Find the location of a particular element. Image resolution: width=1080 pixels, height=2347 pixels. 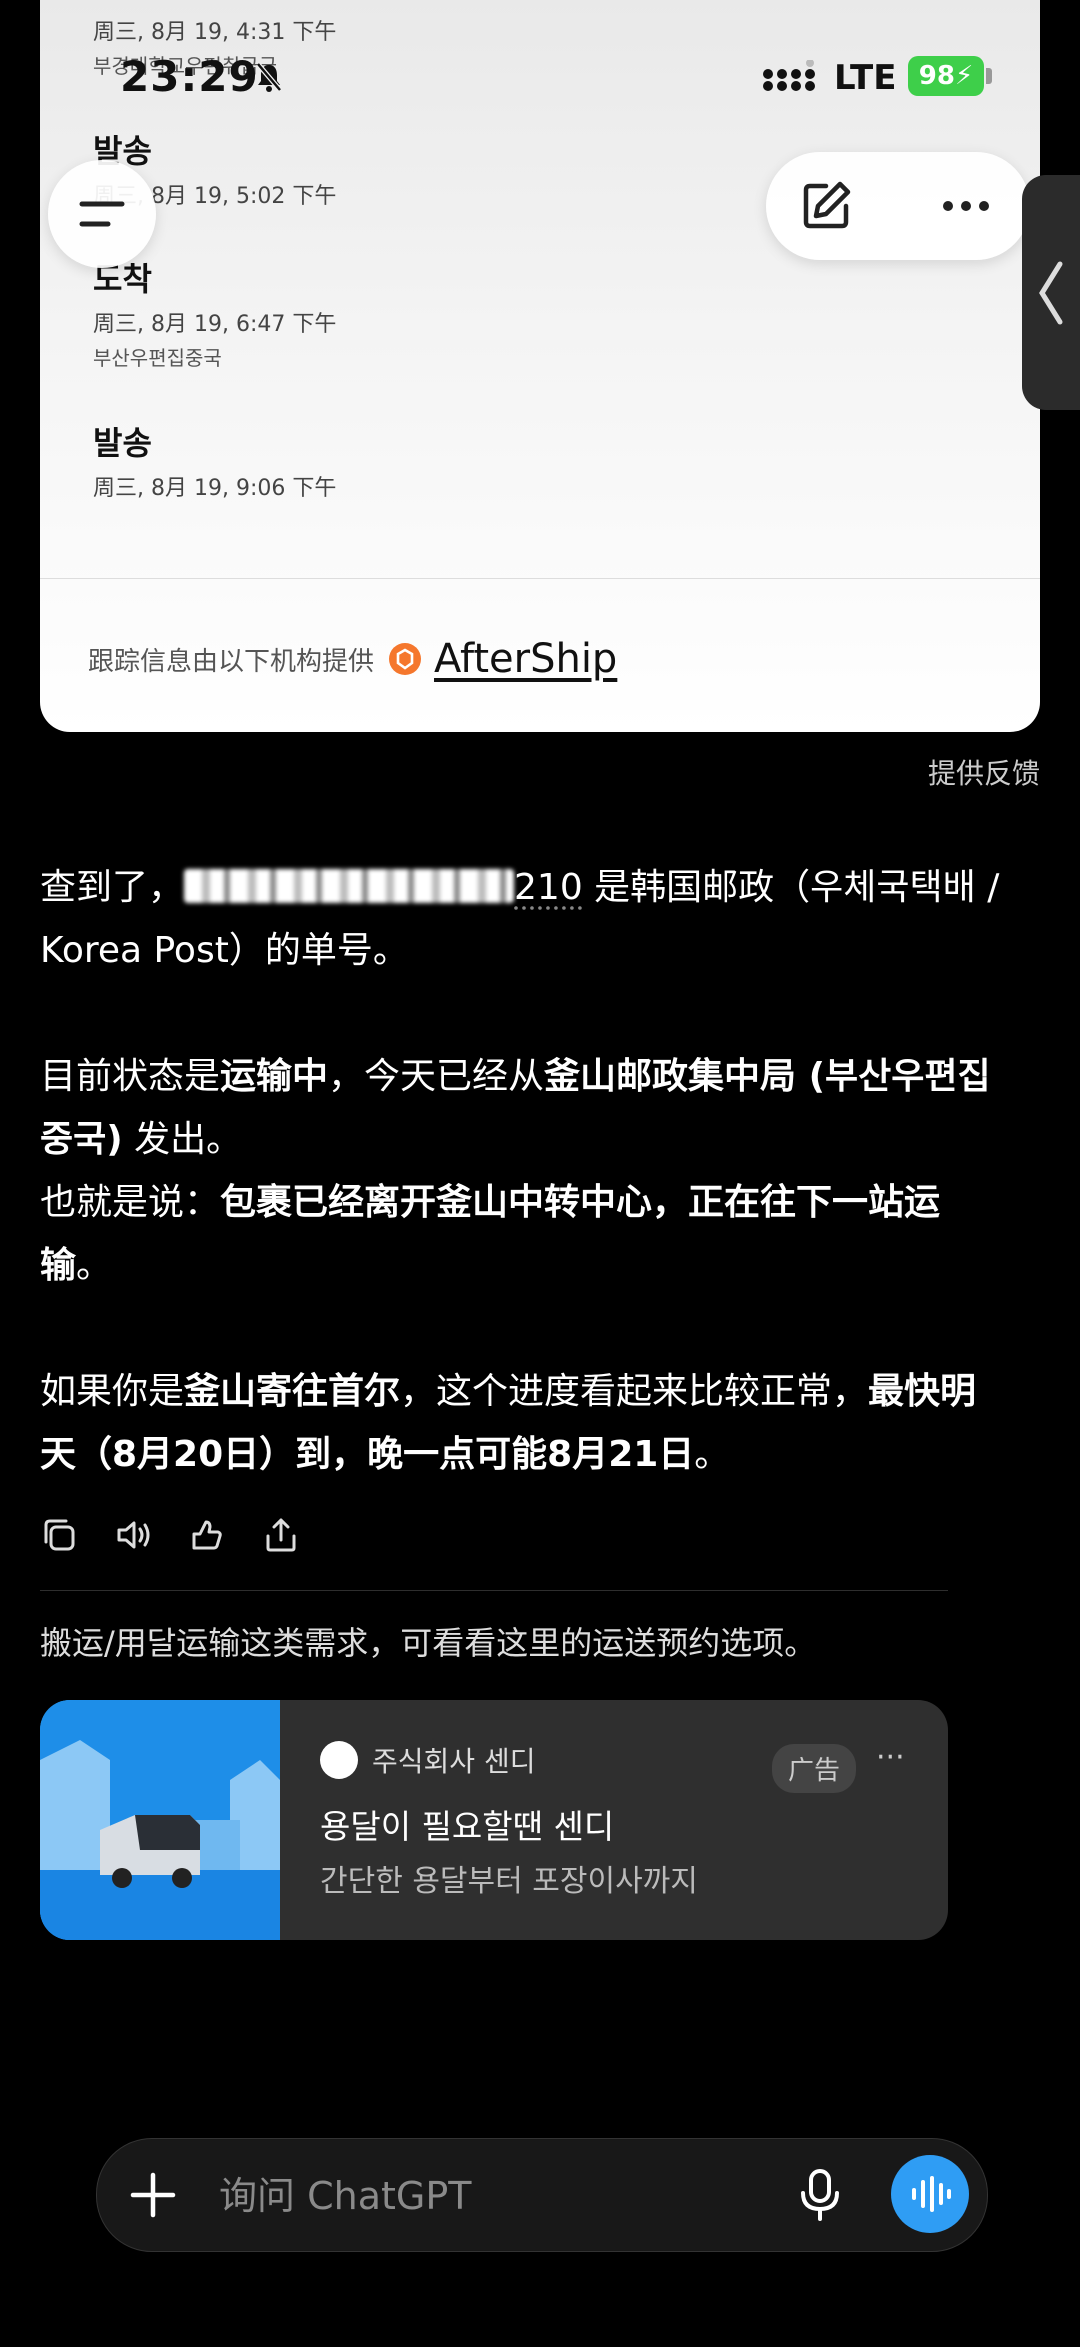

message-text: ，今天已经从 is located at coordinates (436, 1076).